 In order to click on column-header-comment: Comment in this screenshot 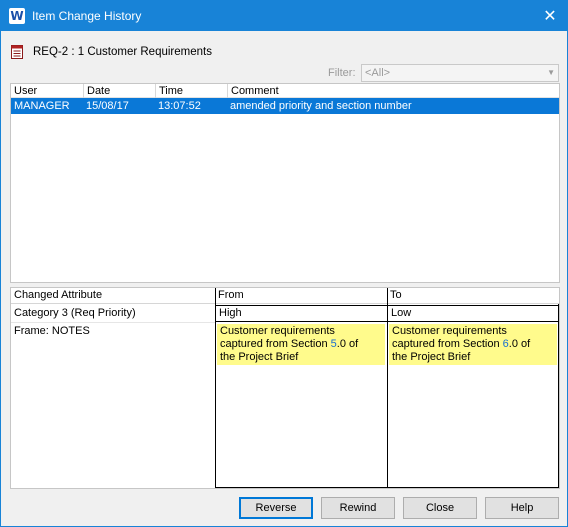, I will do `click(393, 91)`.